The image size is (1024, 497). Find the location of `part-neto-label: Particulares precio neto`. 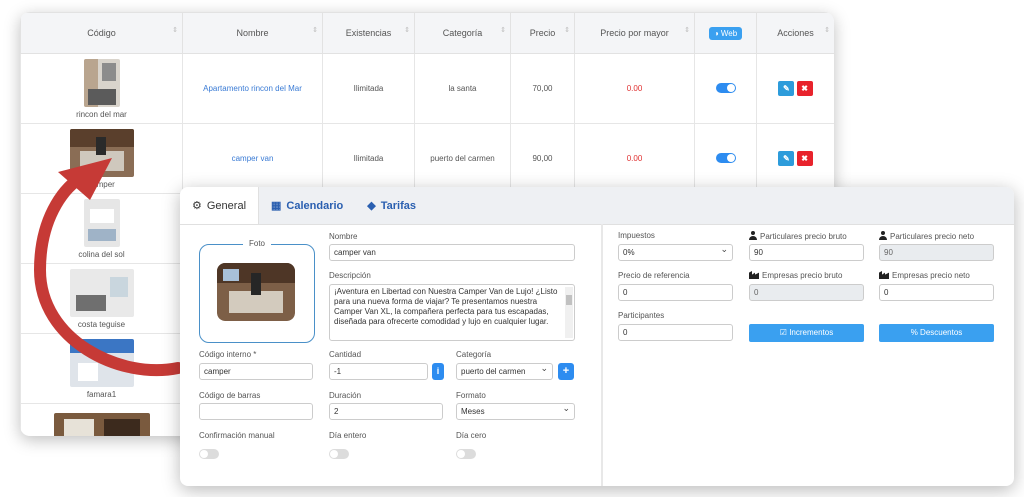

part-neto-label: Particulares precio neto is located at coordinates (926, 236).